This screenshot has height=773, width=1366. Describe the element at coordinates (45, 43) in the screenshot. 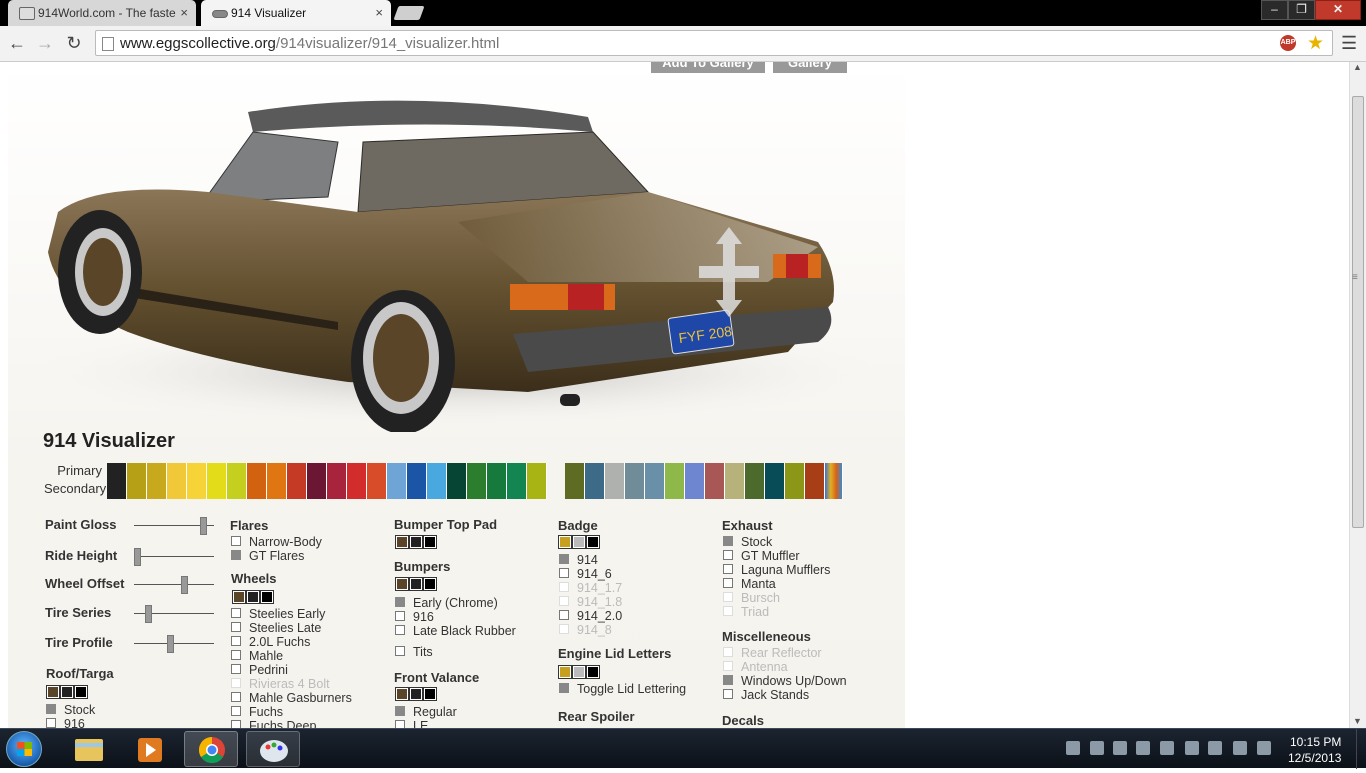

I see `forward-arrow-icon: →` at that location.